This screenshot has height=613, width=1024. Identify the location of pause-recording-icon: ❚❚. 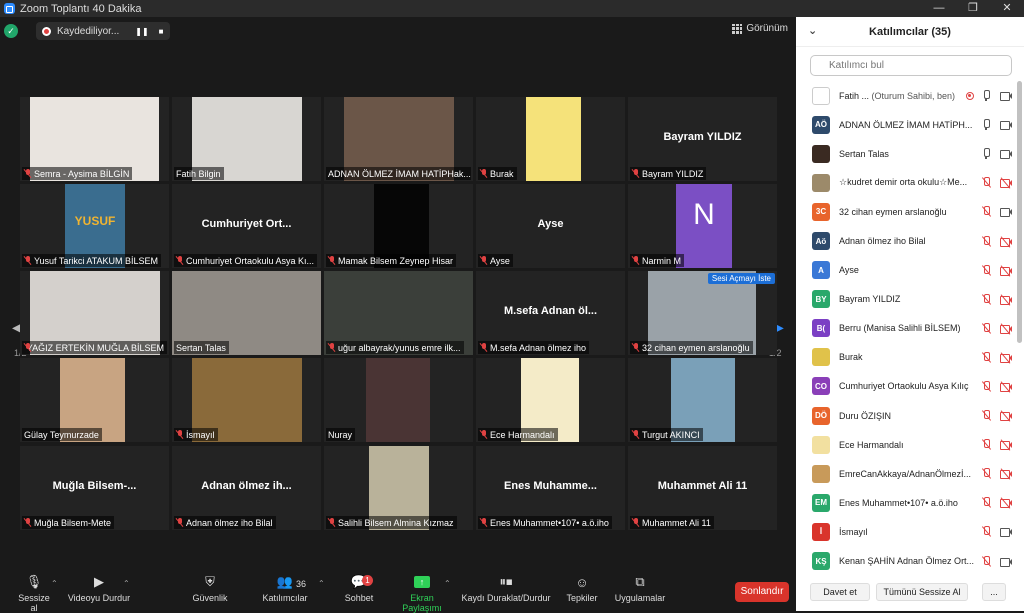
(141, 31).